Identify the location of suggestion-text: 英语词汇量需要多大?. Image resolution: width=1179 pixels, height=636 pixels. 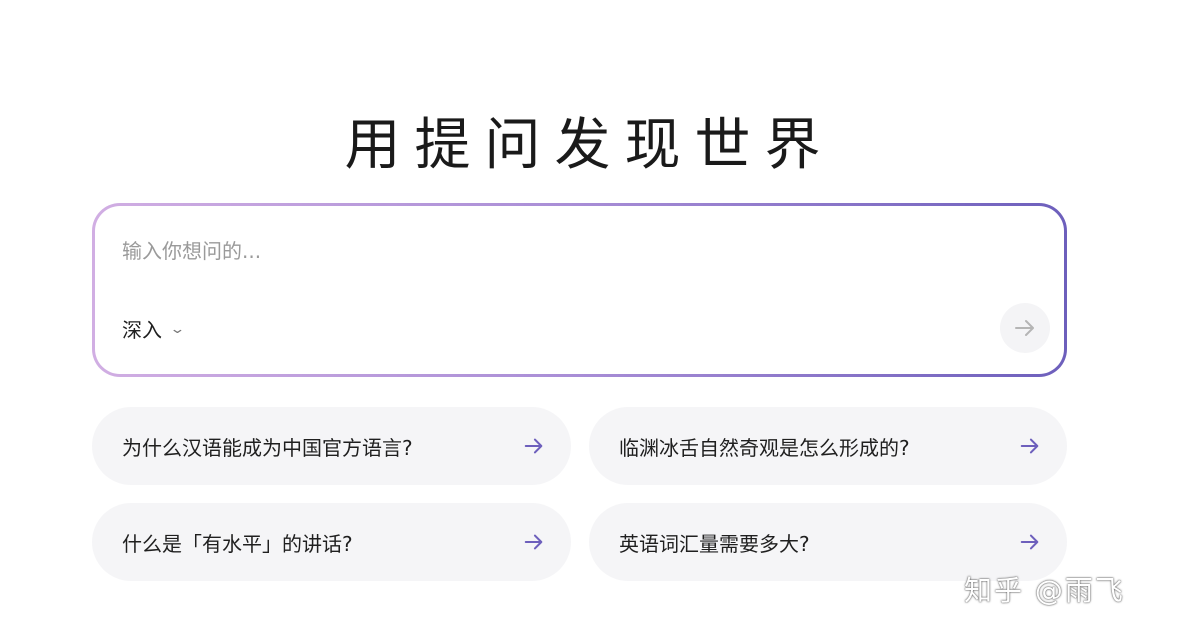
(714, 543).